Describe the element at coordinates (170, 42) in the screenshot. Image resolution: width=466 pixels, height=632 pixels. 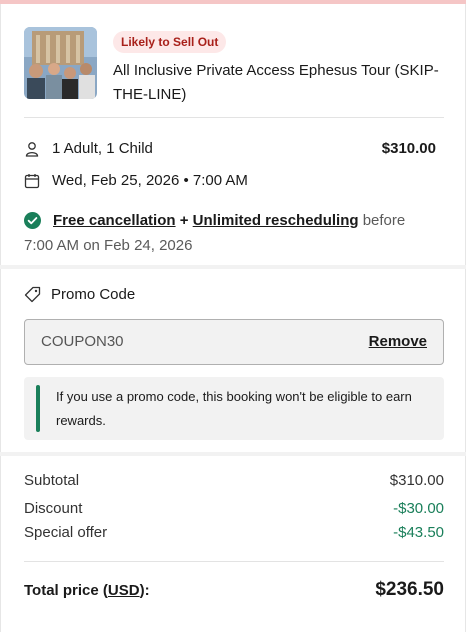
I see `likely-to-sell-out-badge: Likely to Sell Out` at that location.